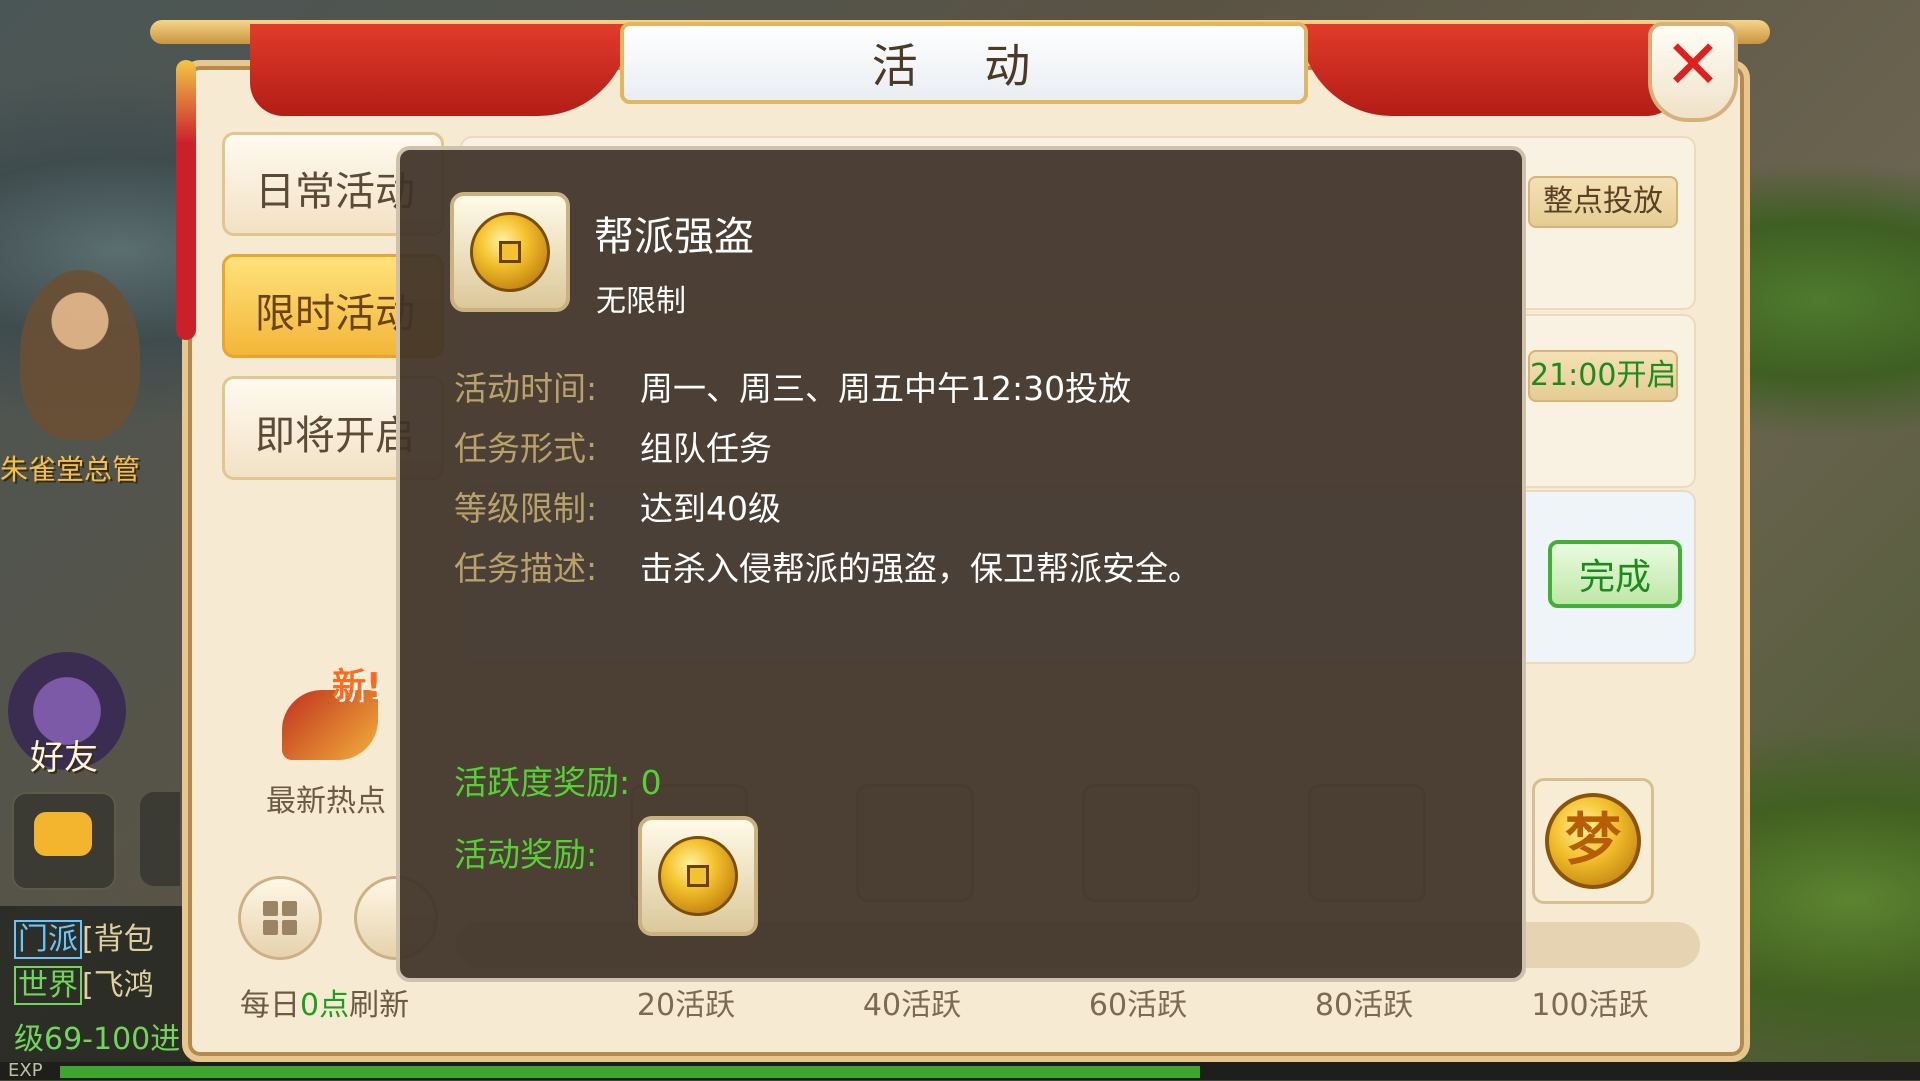  I want to click on hot-news-label: 最新热点, so click(326, 801).